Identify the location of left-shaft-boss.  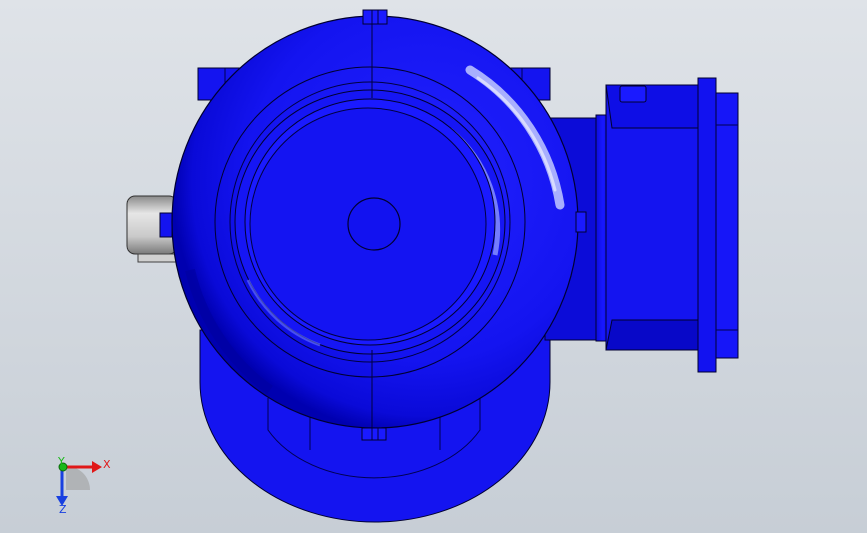
(152, 229).